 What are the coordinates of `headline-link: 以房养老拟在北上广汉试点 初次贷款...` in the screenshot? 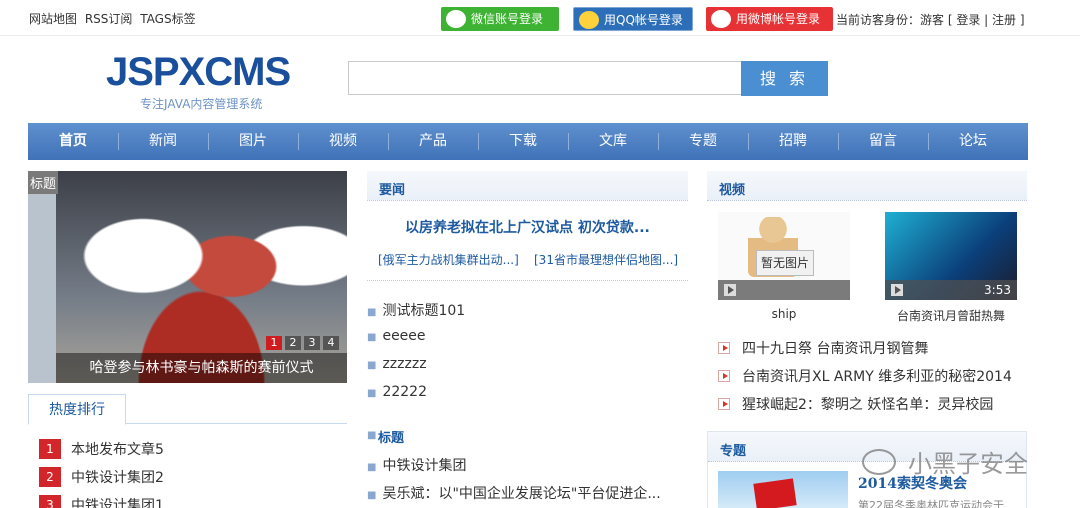 It's located at (527, 227).